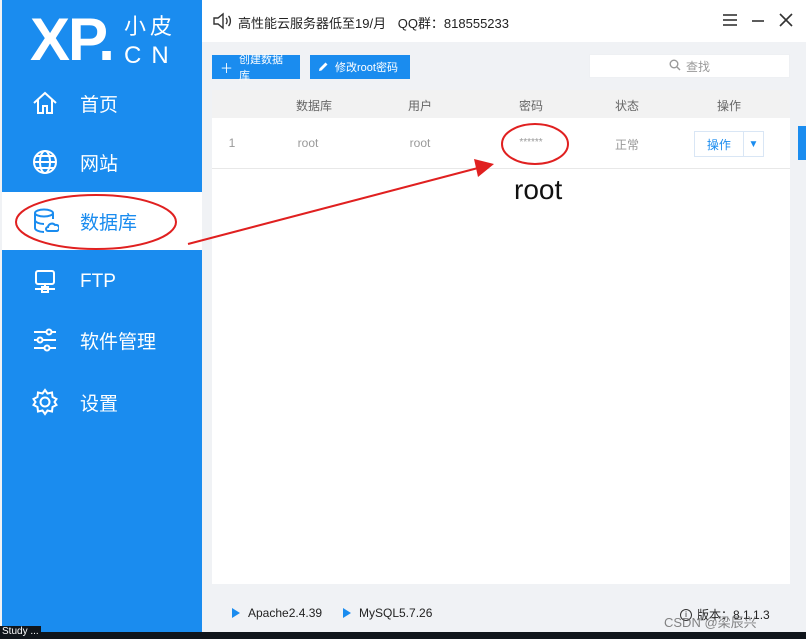 This screenshot has height=639, width=806. What do you see at coordinates (312, 23) in the screenshot?
I see `promo-text: 高性能云服务器低至19/月` at bounding box center [312, 23].